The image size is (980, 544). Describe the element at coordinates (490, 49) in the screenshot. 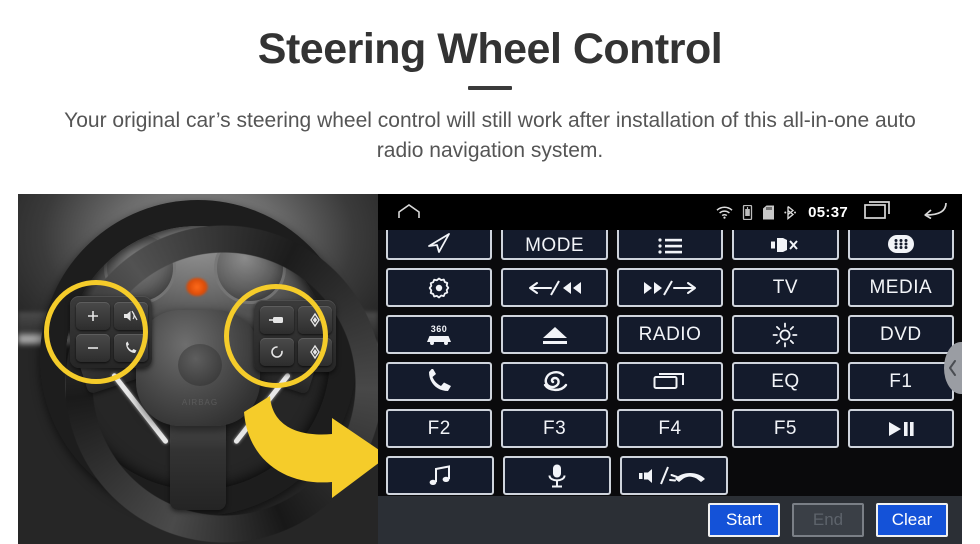

I see `page-title: Steering Wheel Control` at that location.